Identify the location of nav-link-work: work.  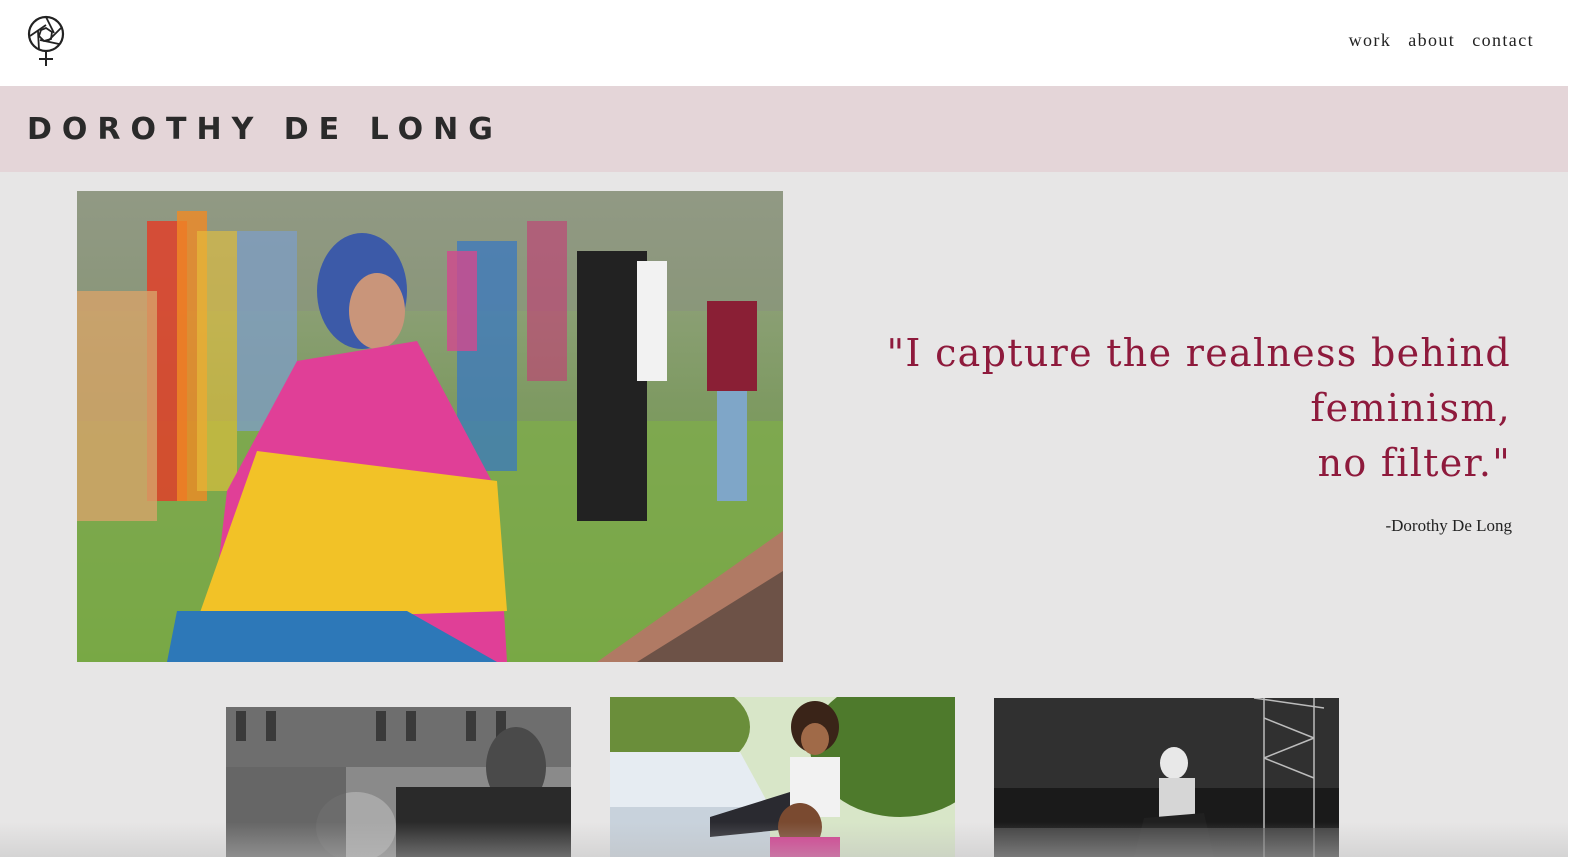
(1370, 40).